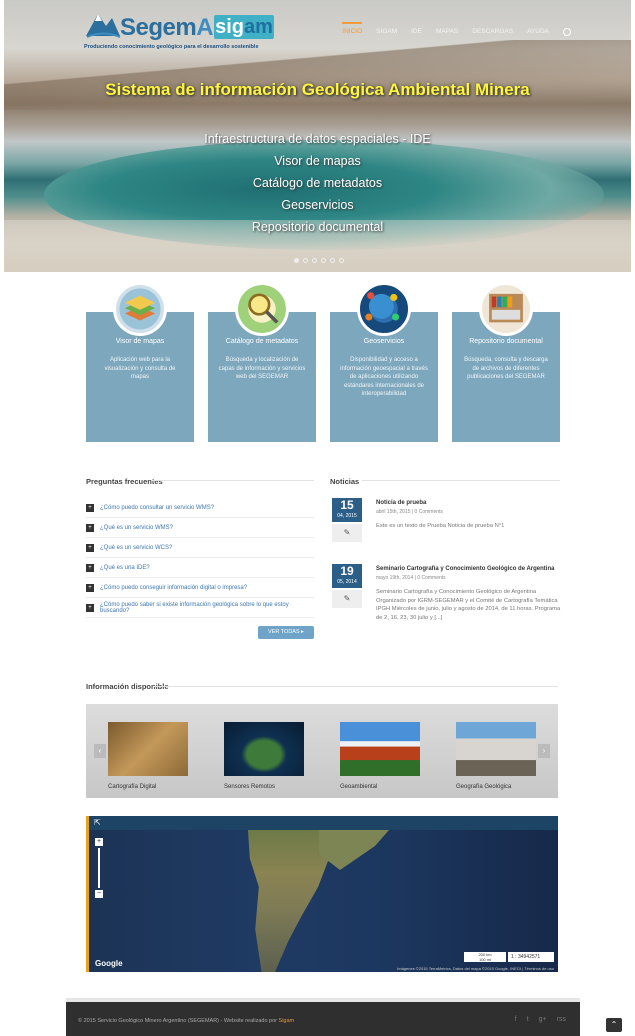 The width and height of the screenshot is (635, 1036). What do you see at coordinates (447, 32) in the screenshot?
I see `nav-item-mapas: MAPAS` at bounding box center [447, 32].